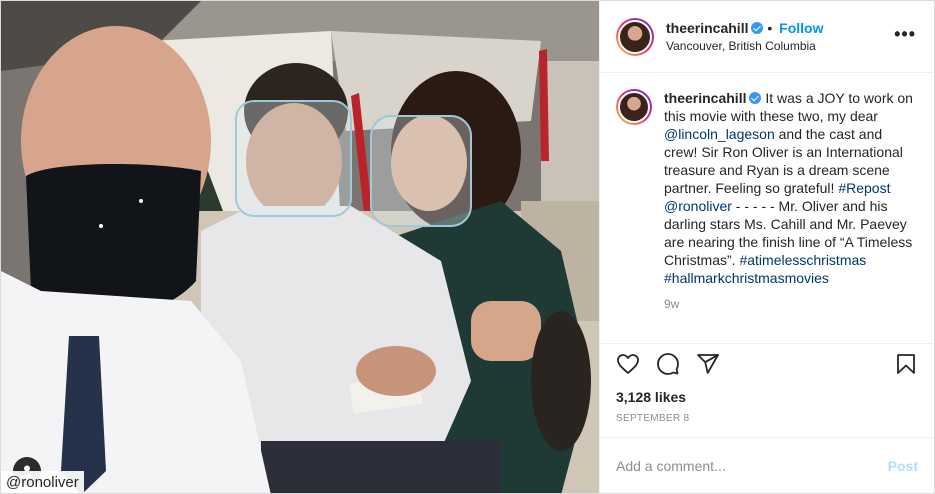 The height and width of the screenshot is (494, 935). What do you see at coordinates (653, 418) in the screenshot?
I see `post-date: SEPTEMBER 8` at bounding box center [653, 418].